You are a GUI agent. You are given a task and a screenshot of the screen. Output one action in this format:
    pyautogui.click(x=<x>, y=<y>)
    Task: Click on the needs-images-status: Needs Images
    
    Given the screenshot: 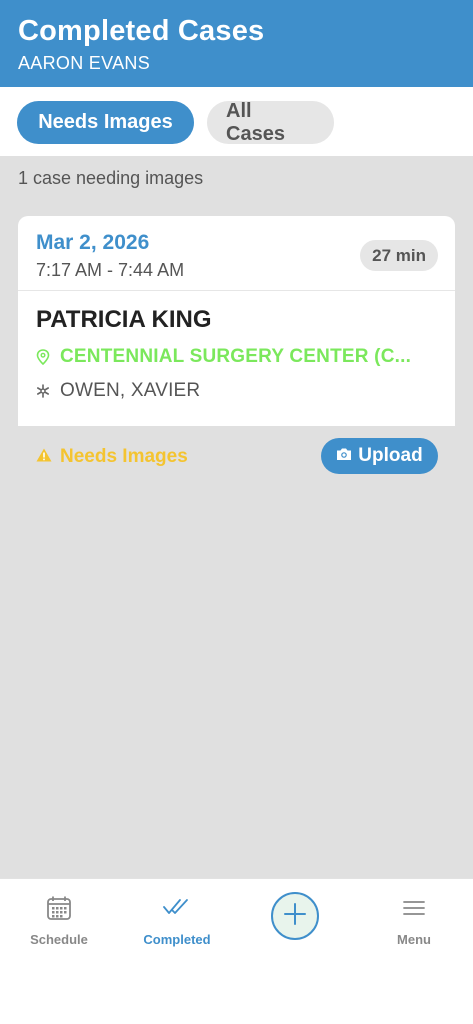 What is the action you would take?
    pyautogui.click(x=112, y=457)
    